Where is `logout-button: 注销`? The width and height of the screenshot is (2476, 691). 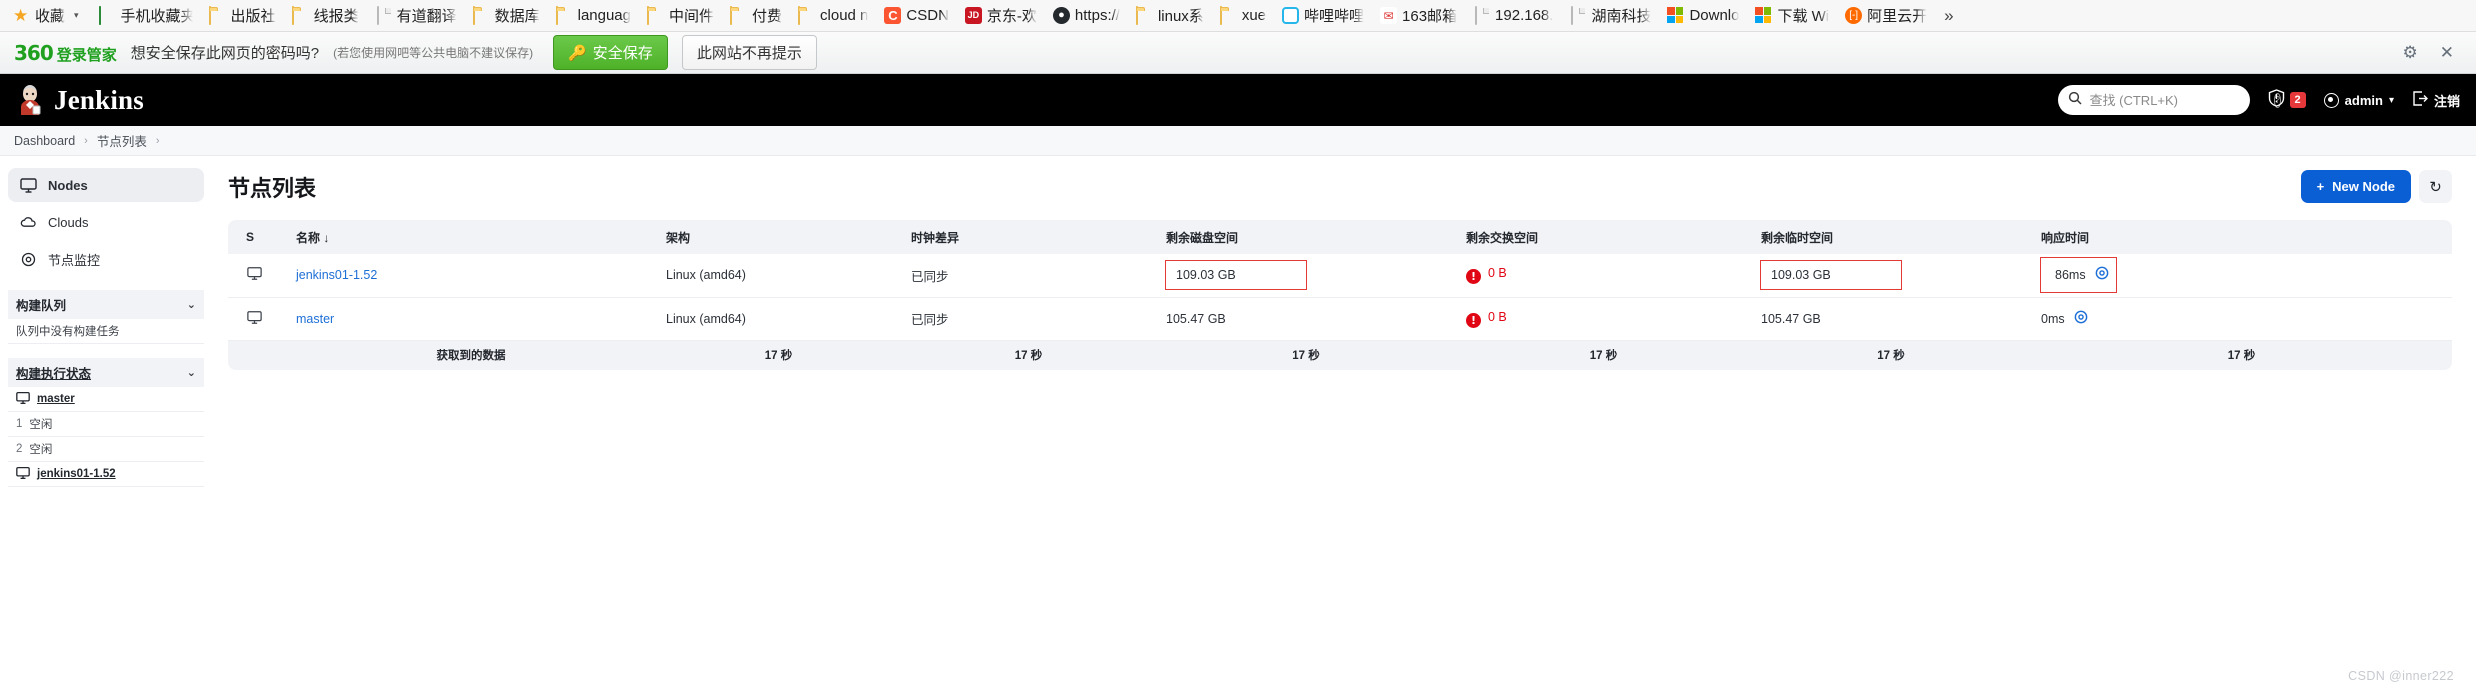
logout-button: 注销 is located at coordinates (2436, 100).